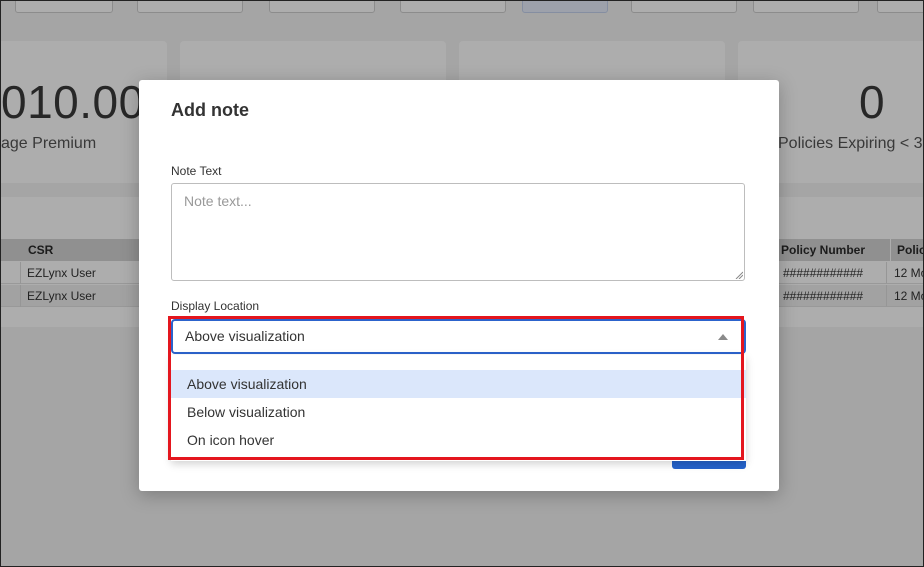 This screenshot has height=567, width=924. What do you see at coordinates (196, 171) in the screenshot?
I see `note-text-label: Note Text` at bounding box center [196, 171].